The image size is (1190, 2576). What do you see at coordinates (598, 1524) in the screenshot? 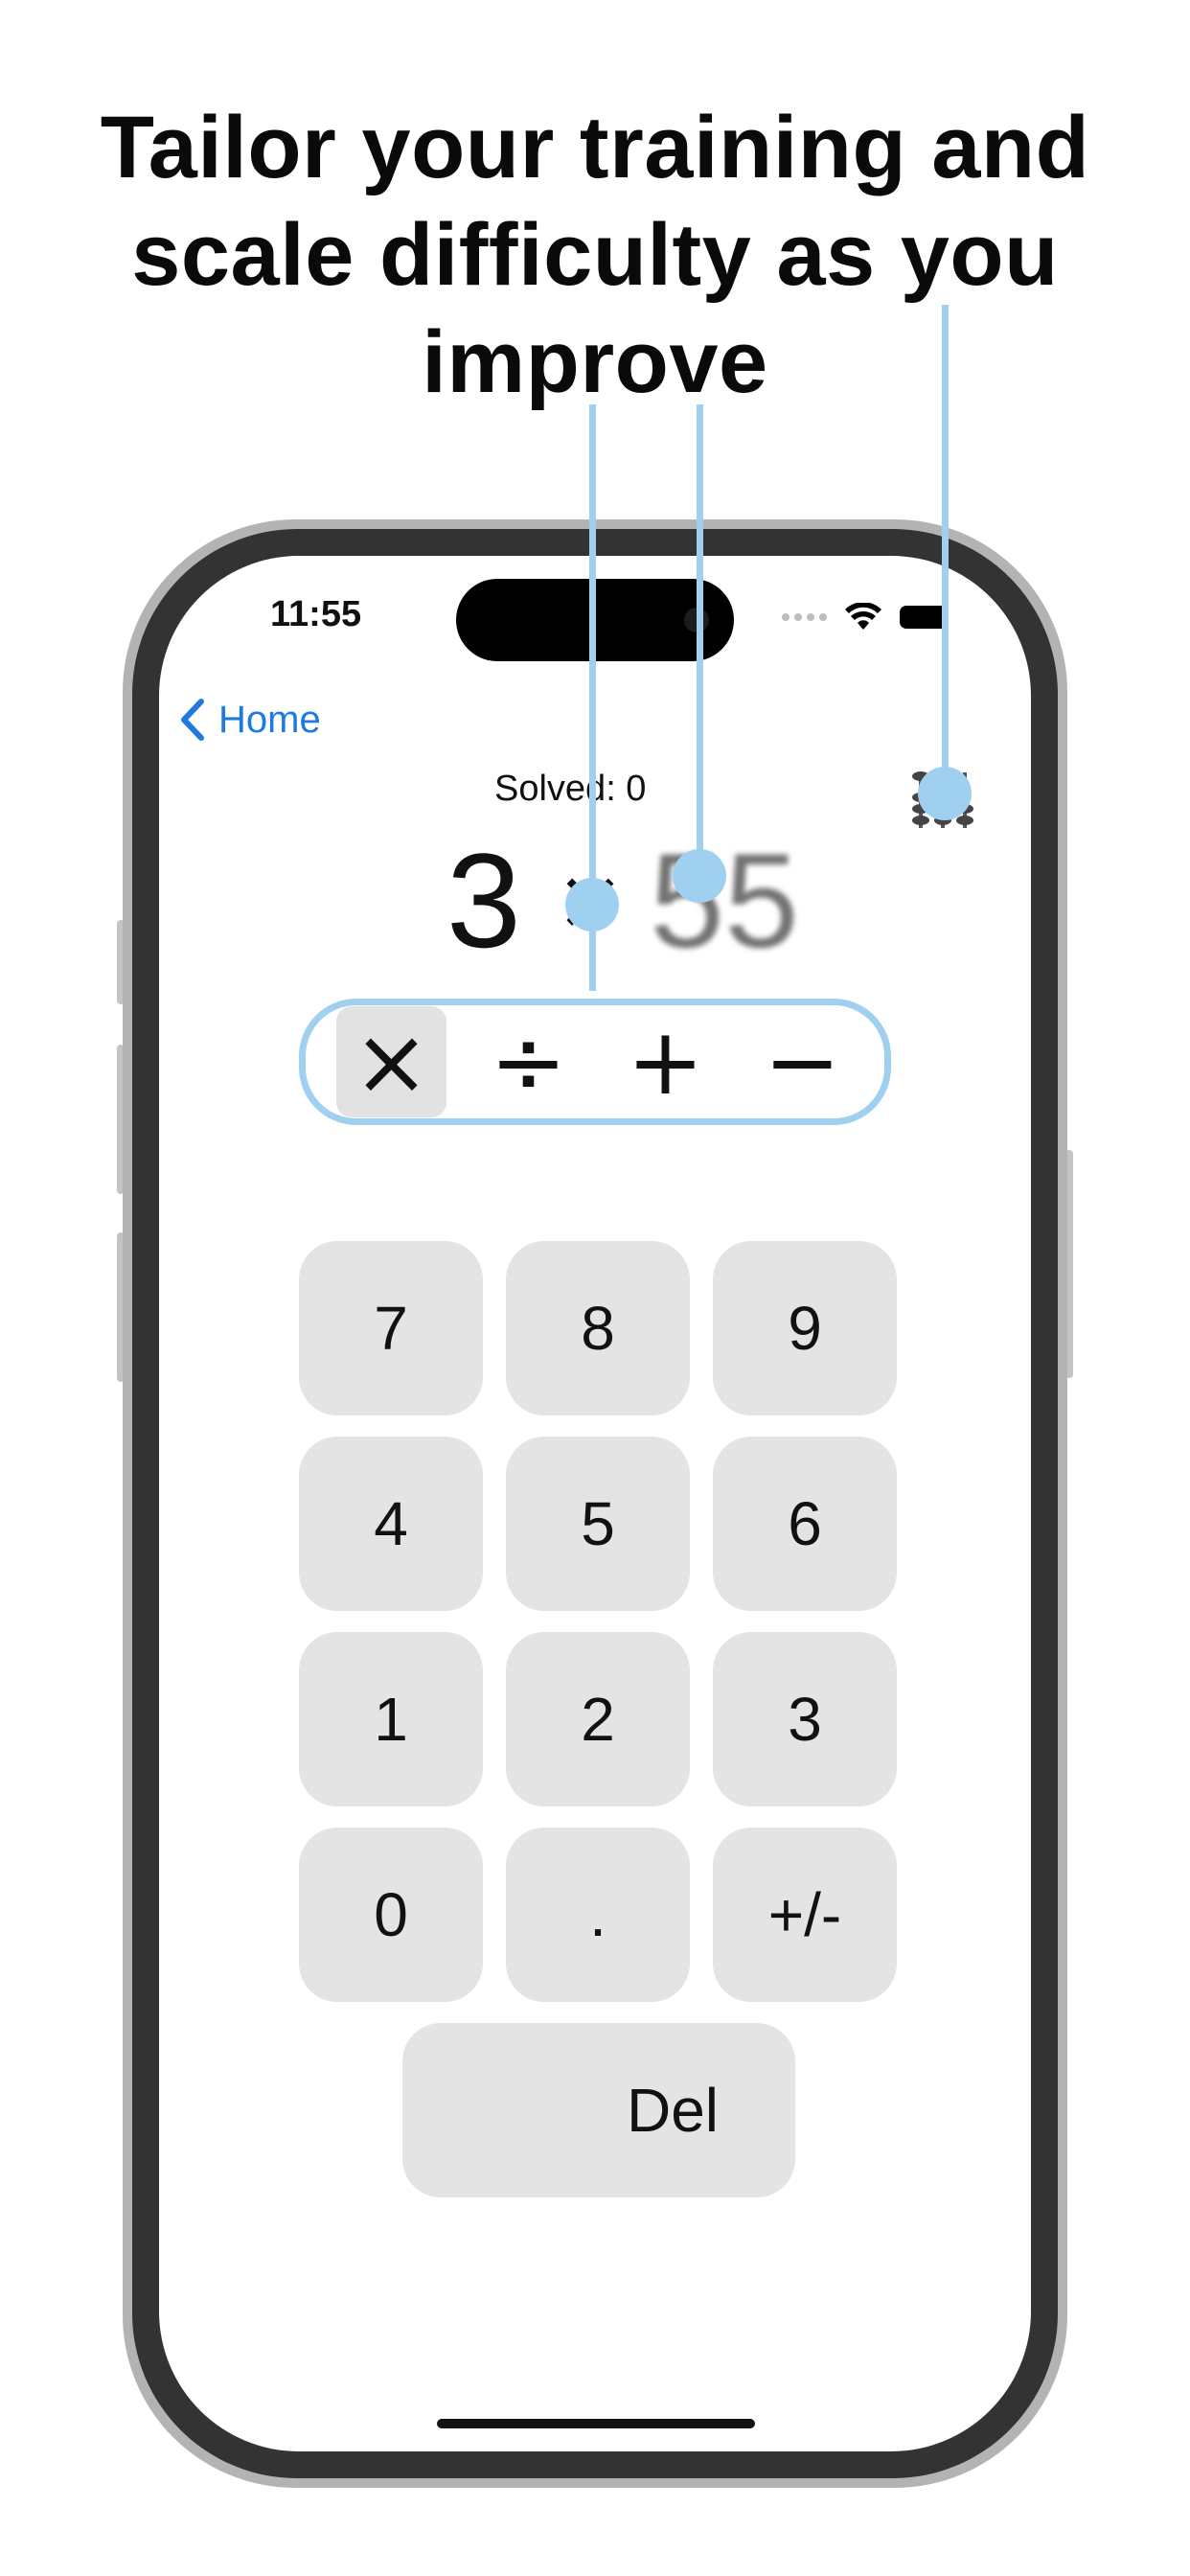
I see `key-5: 5` at bounding box center [598, 1524].